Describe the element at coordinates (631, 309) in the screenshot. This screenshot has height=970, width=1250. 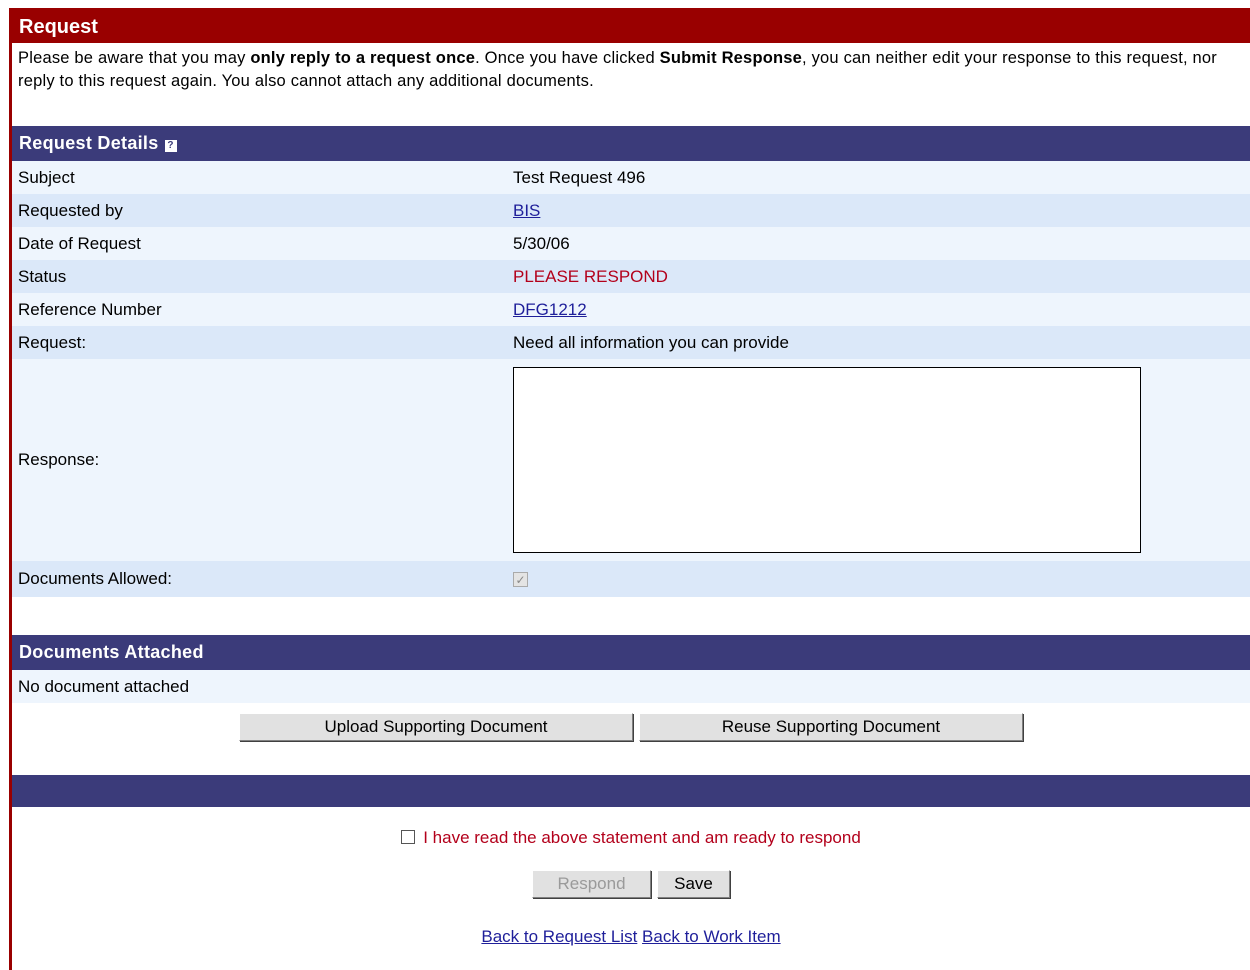
I see `row-reference: Reference Number DFG1212` at that location.